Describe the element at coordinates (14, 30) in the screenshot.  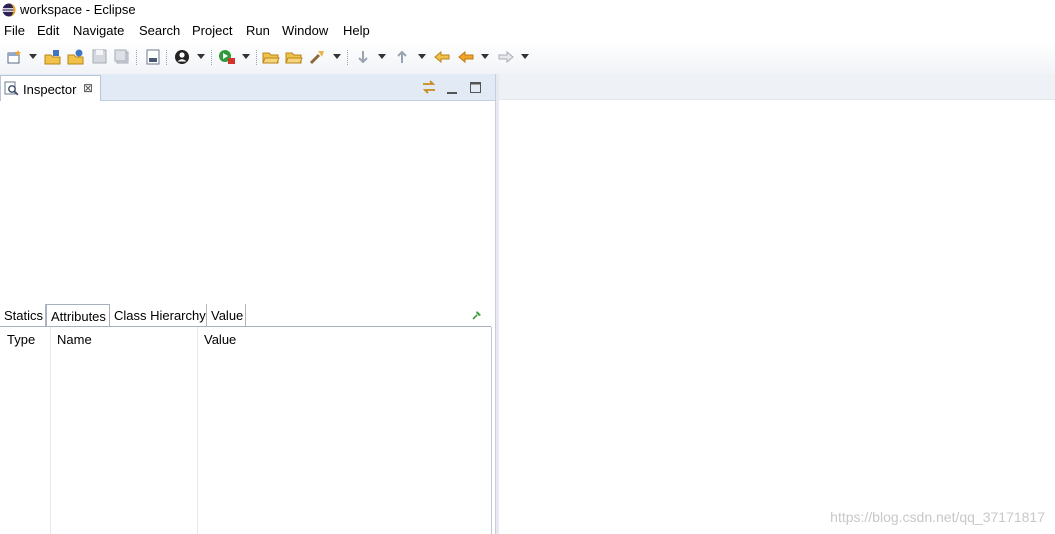
I see `menu-file: File` at that location.